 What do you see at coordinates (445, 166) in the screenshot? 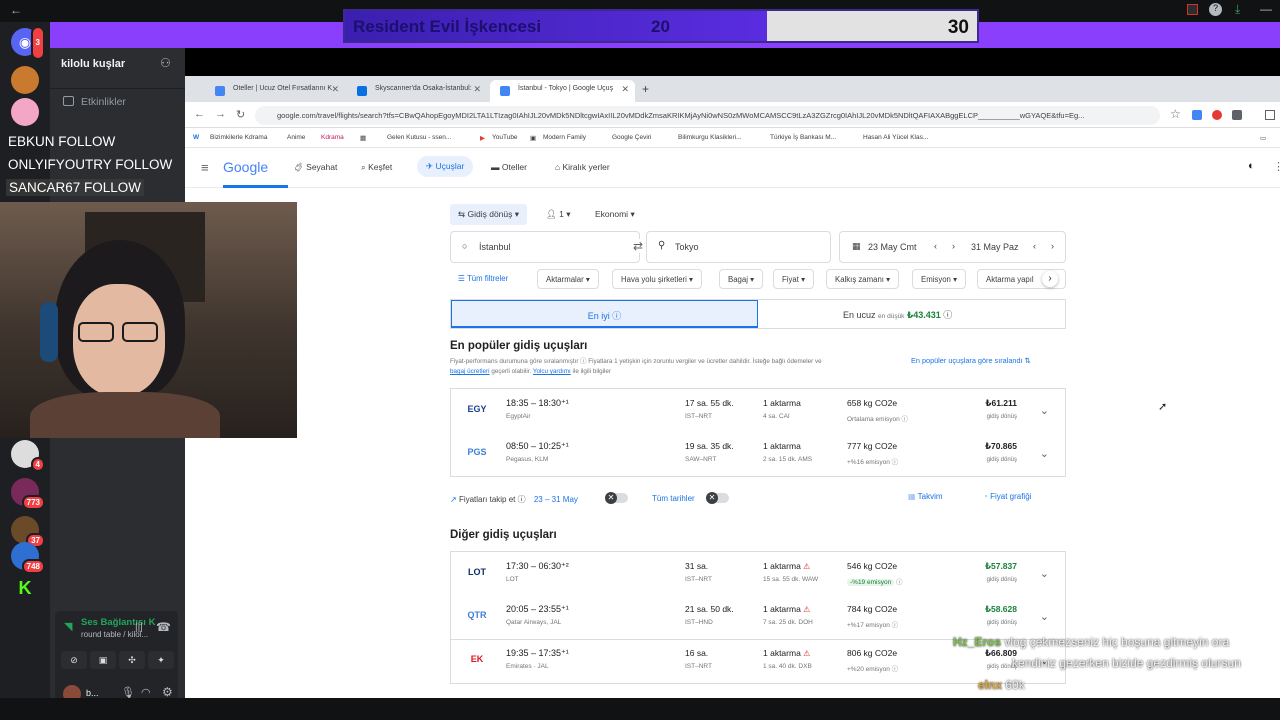
I see `nav-flights: ✈ Uçuşlar` at bounding box center [445, 166].